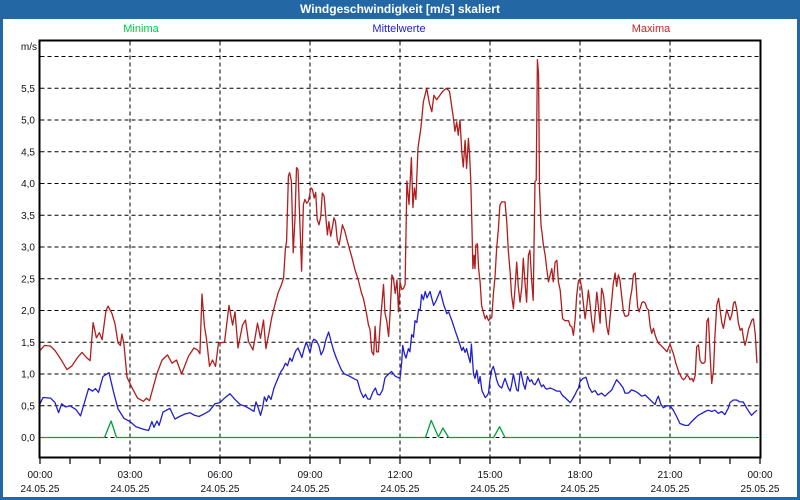 This screenshot has height=500, width=800. What do you see at coordinates (760, 489) in the screenshot?
I see `x-tick-date-label: 25.05.25` at bounding box center [760, 489].